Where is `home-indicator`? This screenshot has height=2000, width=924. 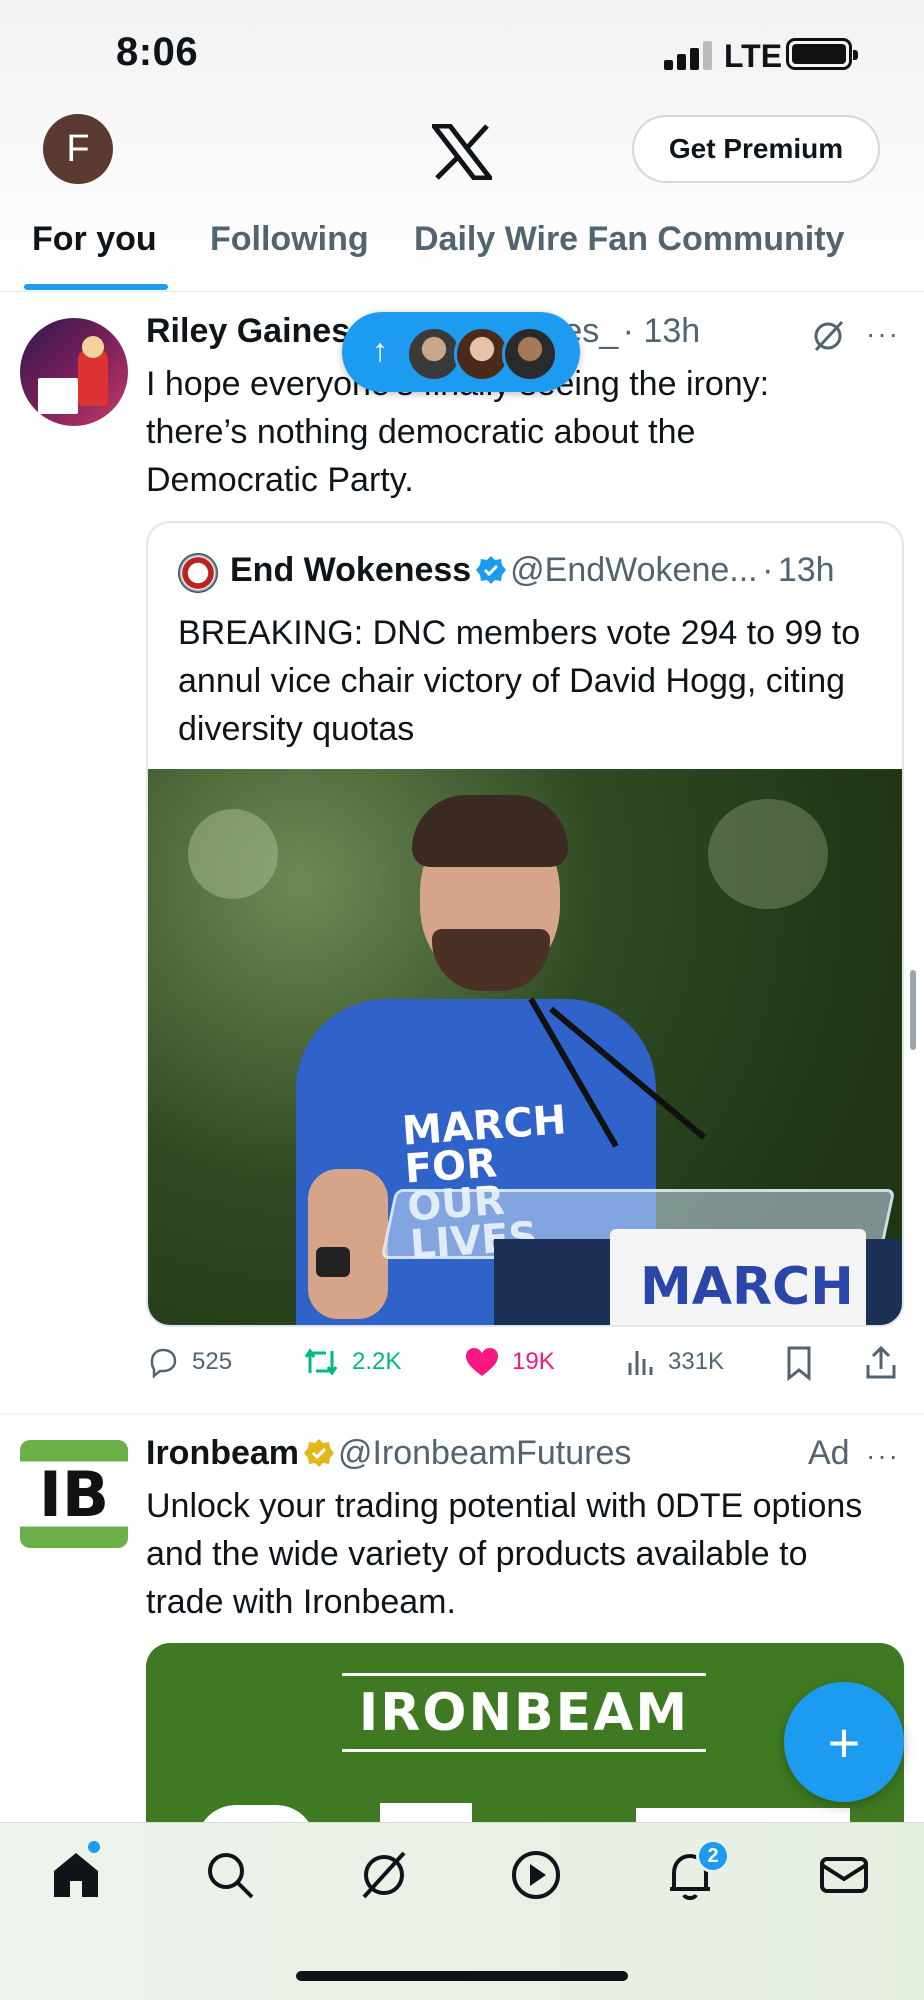
home-indicator is located at coordinates (462, 1976).